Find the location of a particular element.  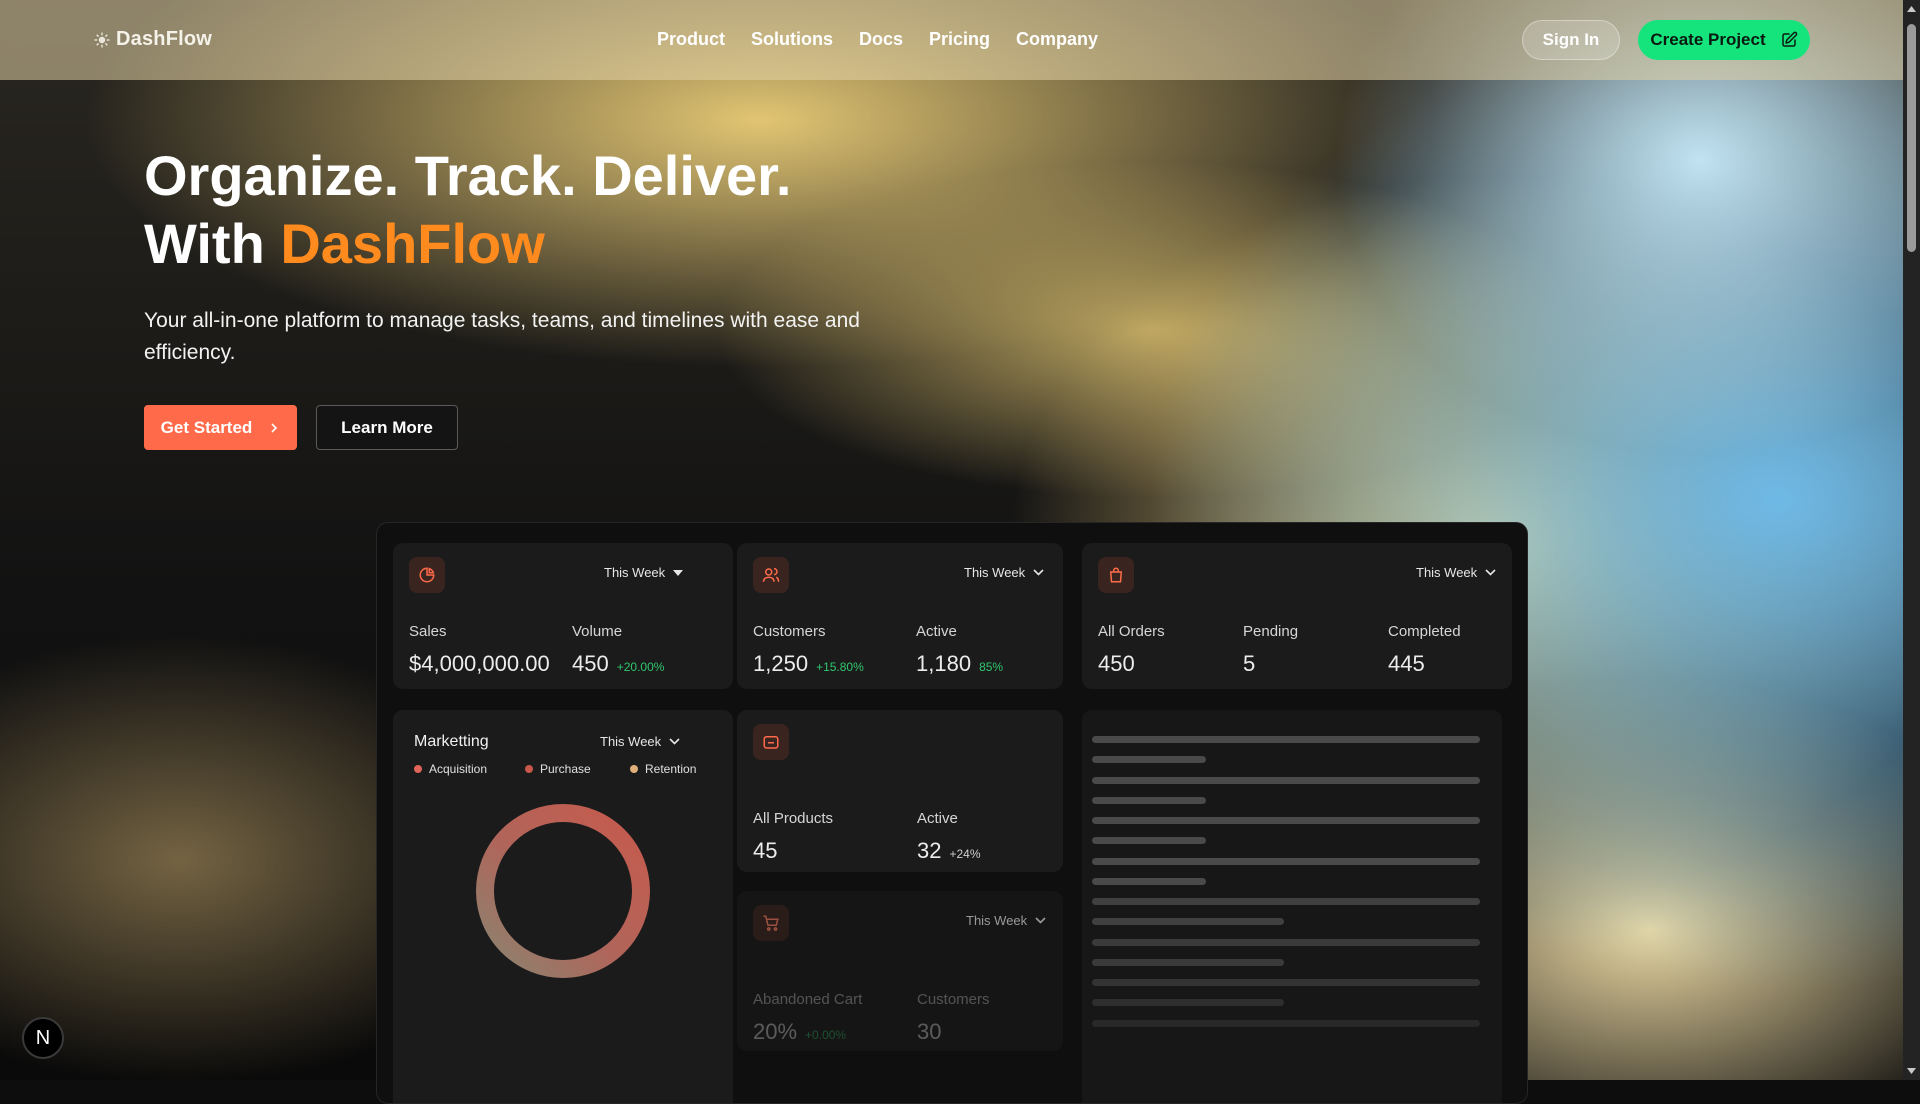

folder-icon is located at coordinates (771, 742).